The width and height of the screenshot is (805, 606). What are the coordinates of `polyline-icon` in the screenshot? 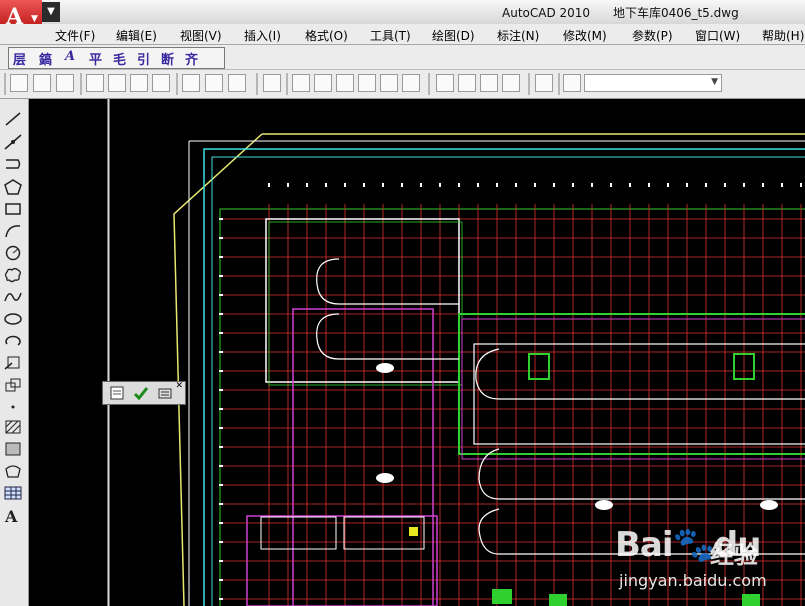 It's located at (13, 164).